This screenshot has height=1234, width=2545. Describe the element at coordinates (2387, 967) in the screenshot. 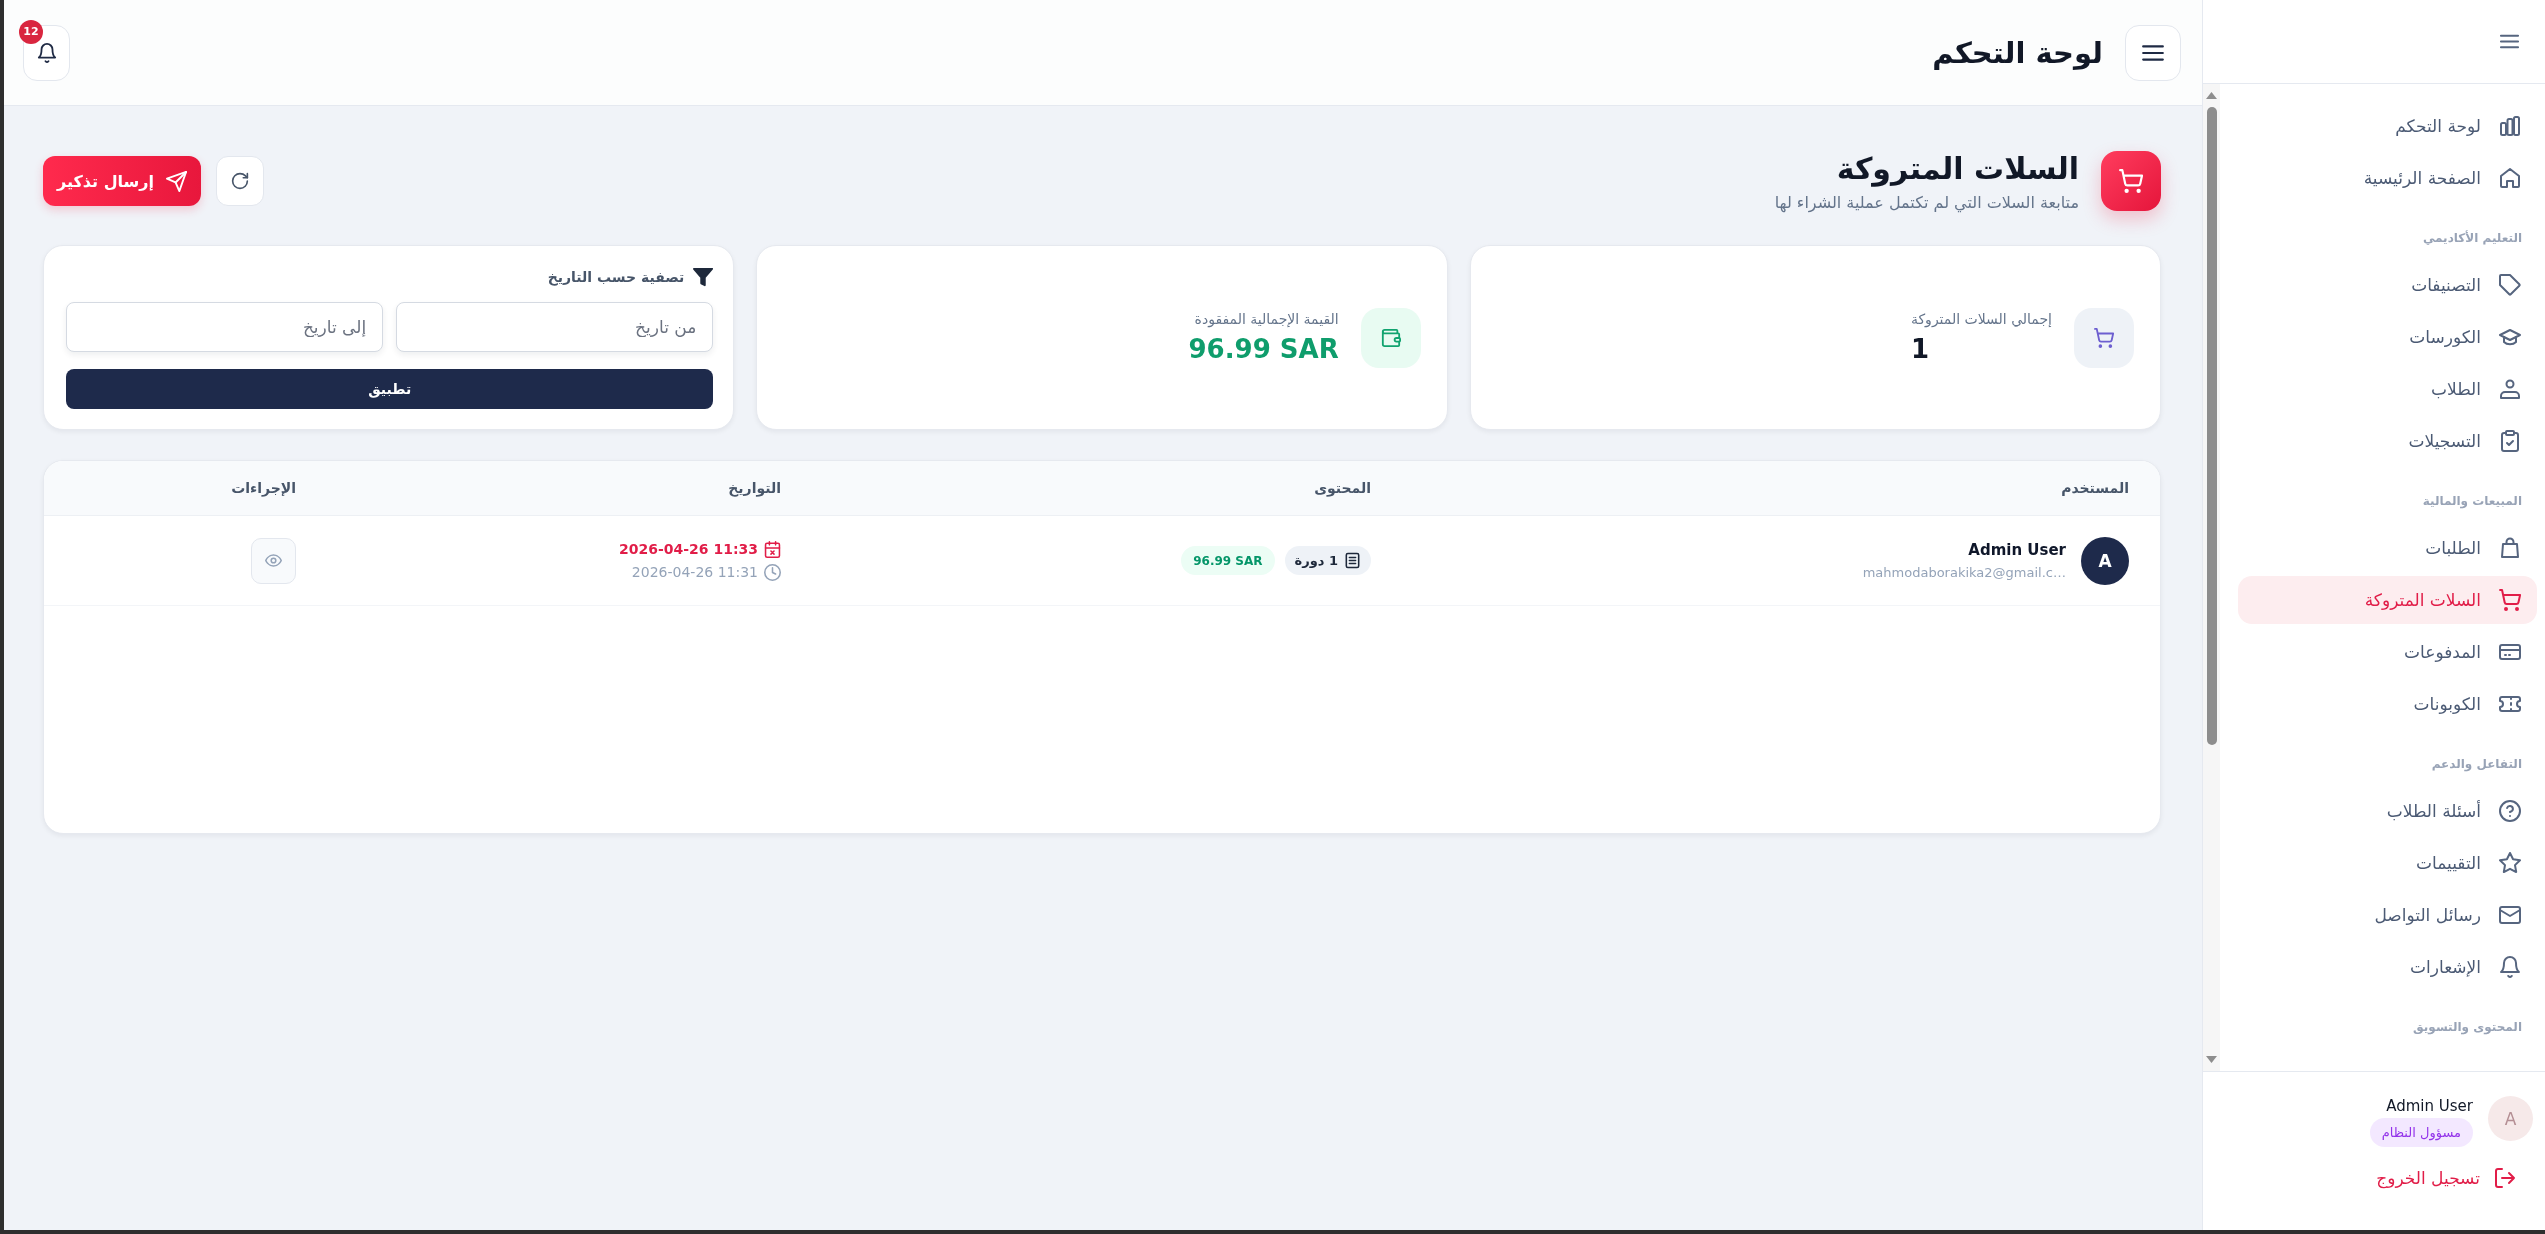

I see `sidebar-item: الإشعارات` at that location.